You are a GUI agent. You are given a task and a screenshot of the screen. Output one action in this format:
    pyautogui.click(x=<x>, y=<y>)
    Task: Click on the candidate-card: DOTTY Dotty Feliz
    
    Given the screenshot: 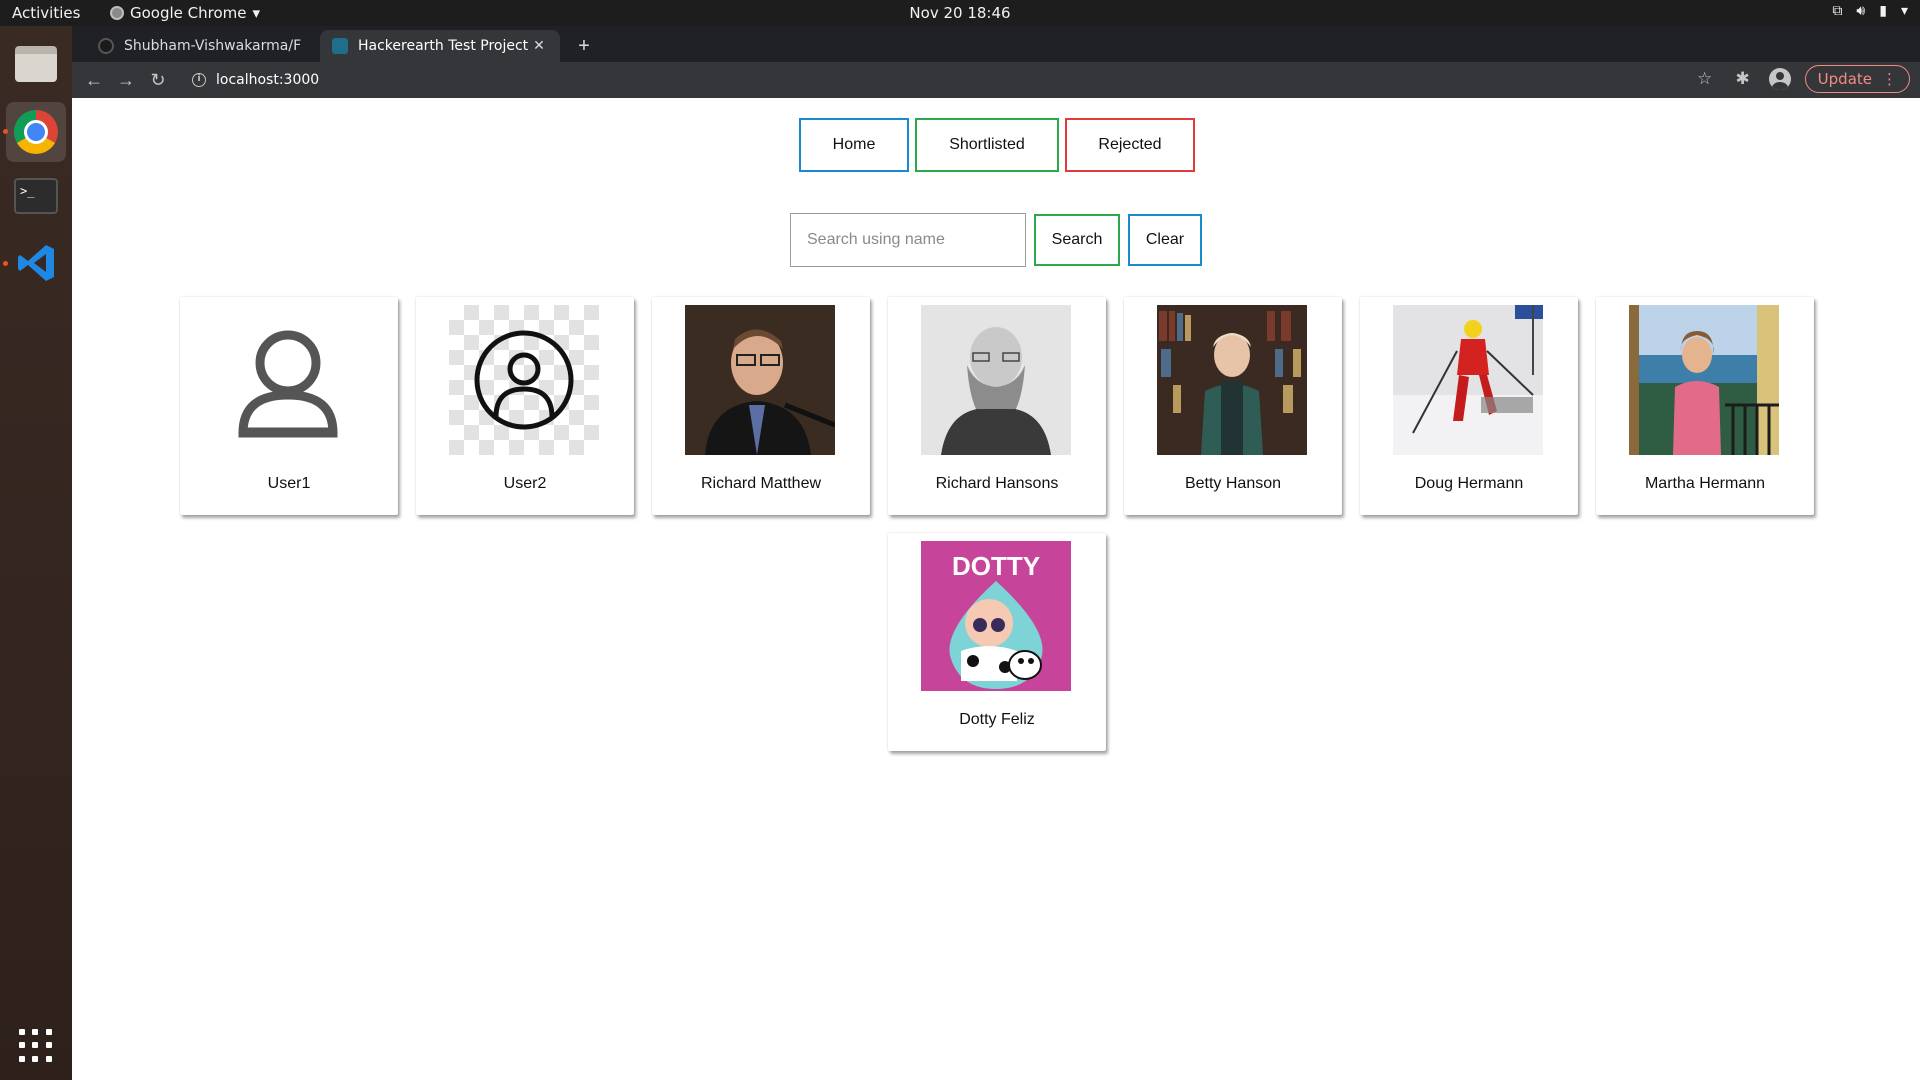 What is the action you would take?
    pyautogui.click(x=997, y=642)
    